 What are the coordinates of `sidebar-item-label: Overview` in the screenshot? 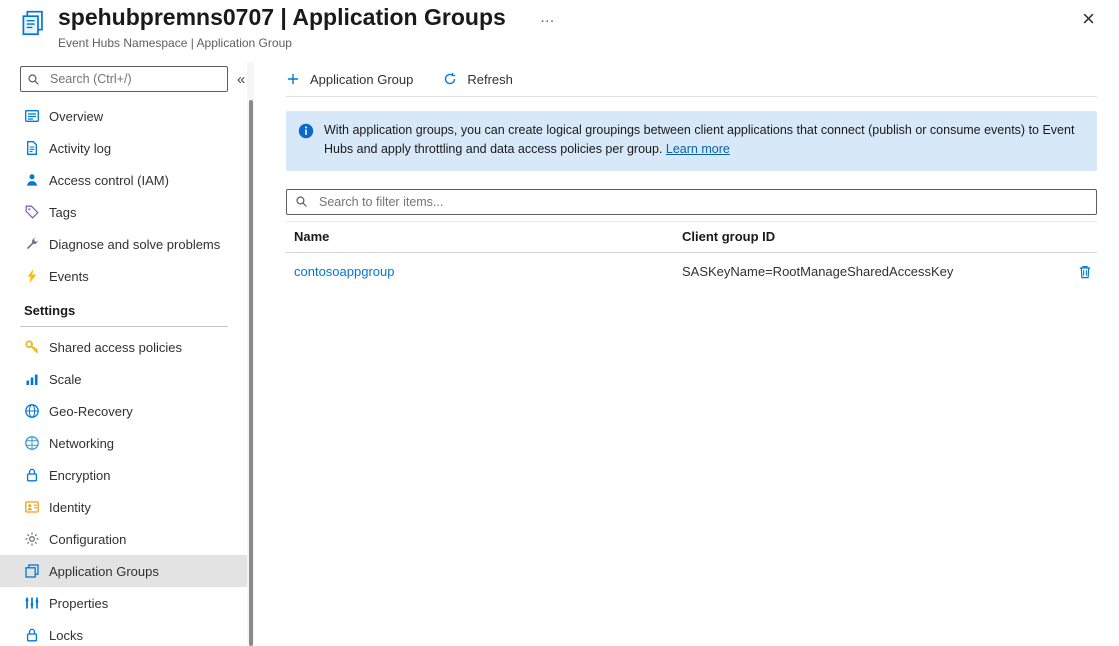 It's located at (76, 116).